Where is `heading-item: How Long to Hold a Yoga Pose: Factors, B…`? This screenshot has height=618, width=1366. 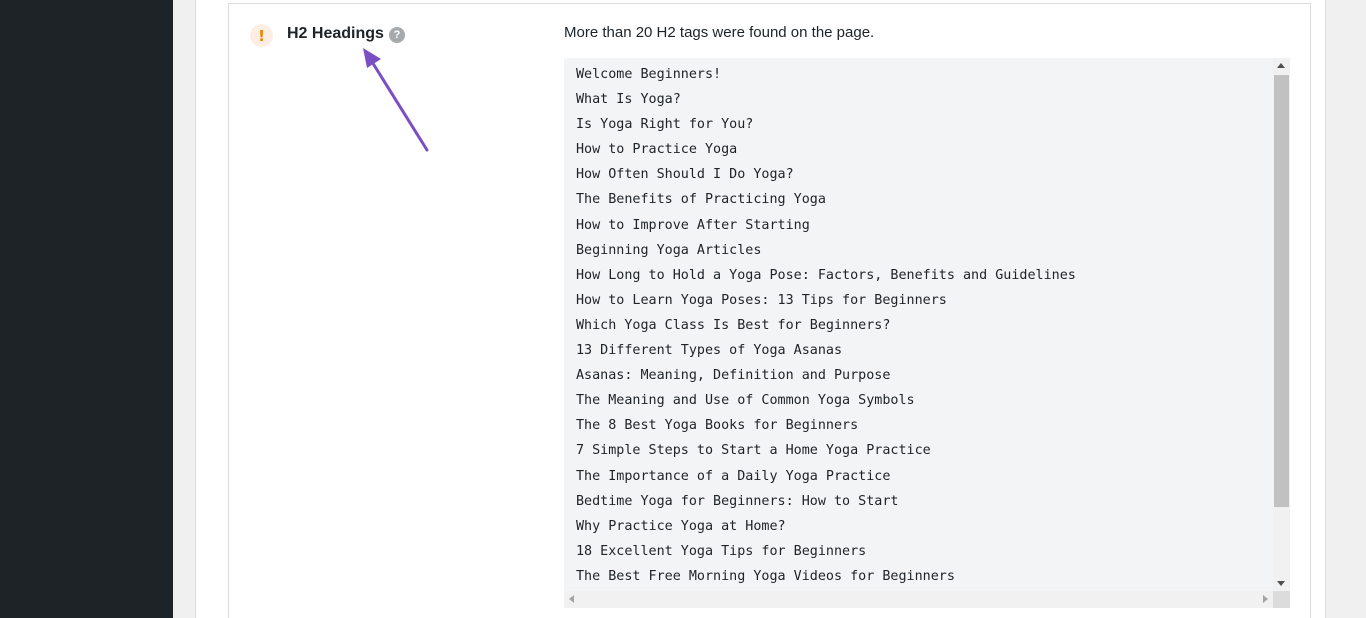 heading-item: How Long to Hold a Yoga Pose: Factors, B… is located at coordinates (826, 275).